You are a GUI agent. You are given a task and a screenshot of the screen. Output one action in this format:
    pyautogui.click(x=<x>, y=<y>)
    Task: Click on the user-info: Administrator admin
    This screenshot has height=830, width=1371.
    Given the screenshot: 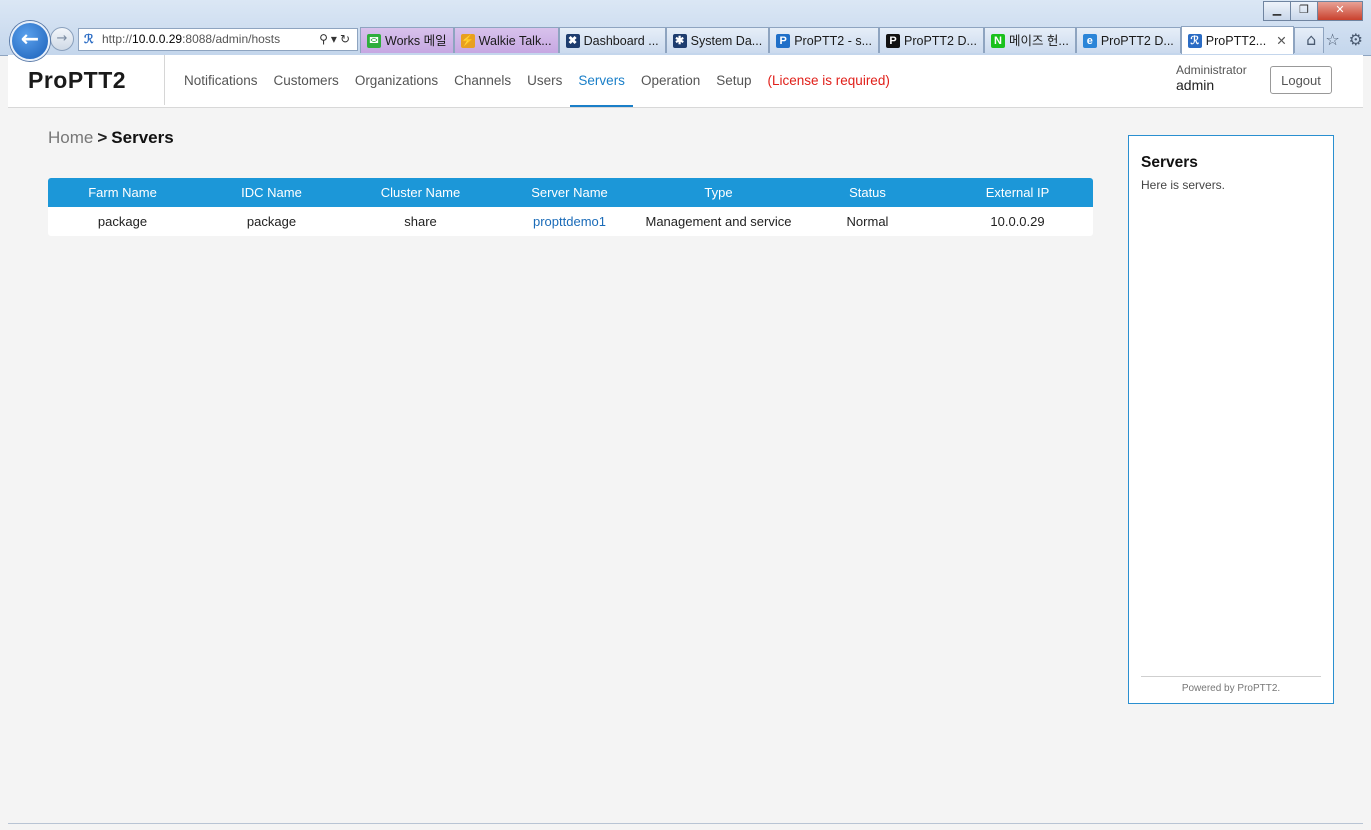 What is the action you would take?
    pyautogui.click(x=1211, y=78)
    